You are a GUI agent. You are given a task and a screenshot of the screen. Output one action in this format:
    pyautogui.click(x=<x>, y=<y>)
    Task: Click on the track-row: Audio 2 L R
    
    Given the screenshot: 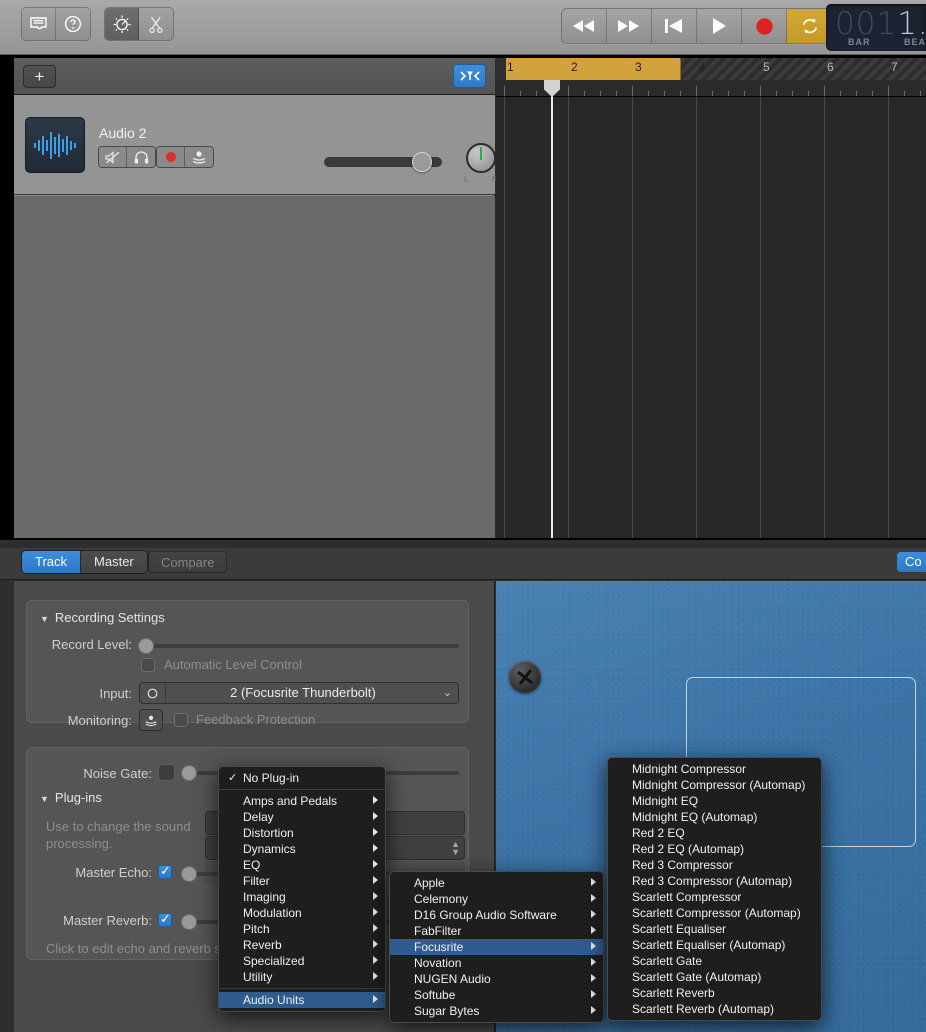 What is the action you would take?
    pyautogui.click(x=256, y=145)
    